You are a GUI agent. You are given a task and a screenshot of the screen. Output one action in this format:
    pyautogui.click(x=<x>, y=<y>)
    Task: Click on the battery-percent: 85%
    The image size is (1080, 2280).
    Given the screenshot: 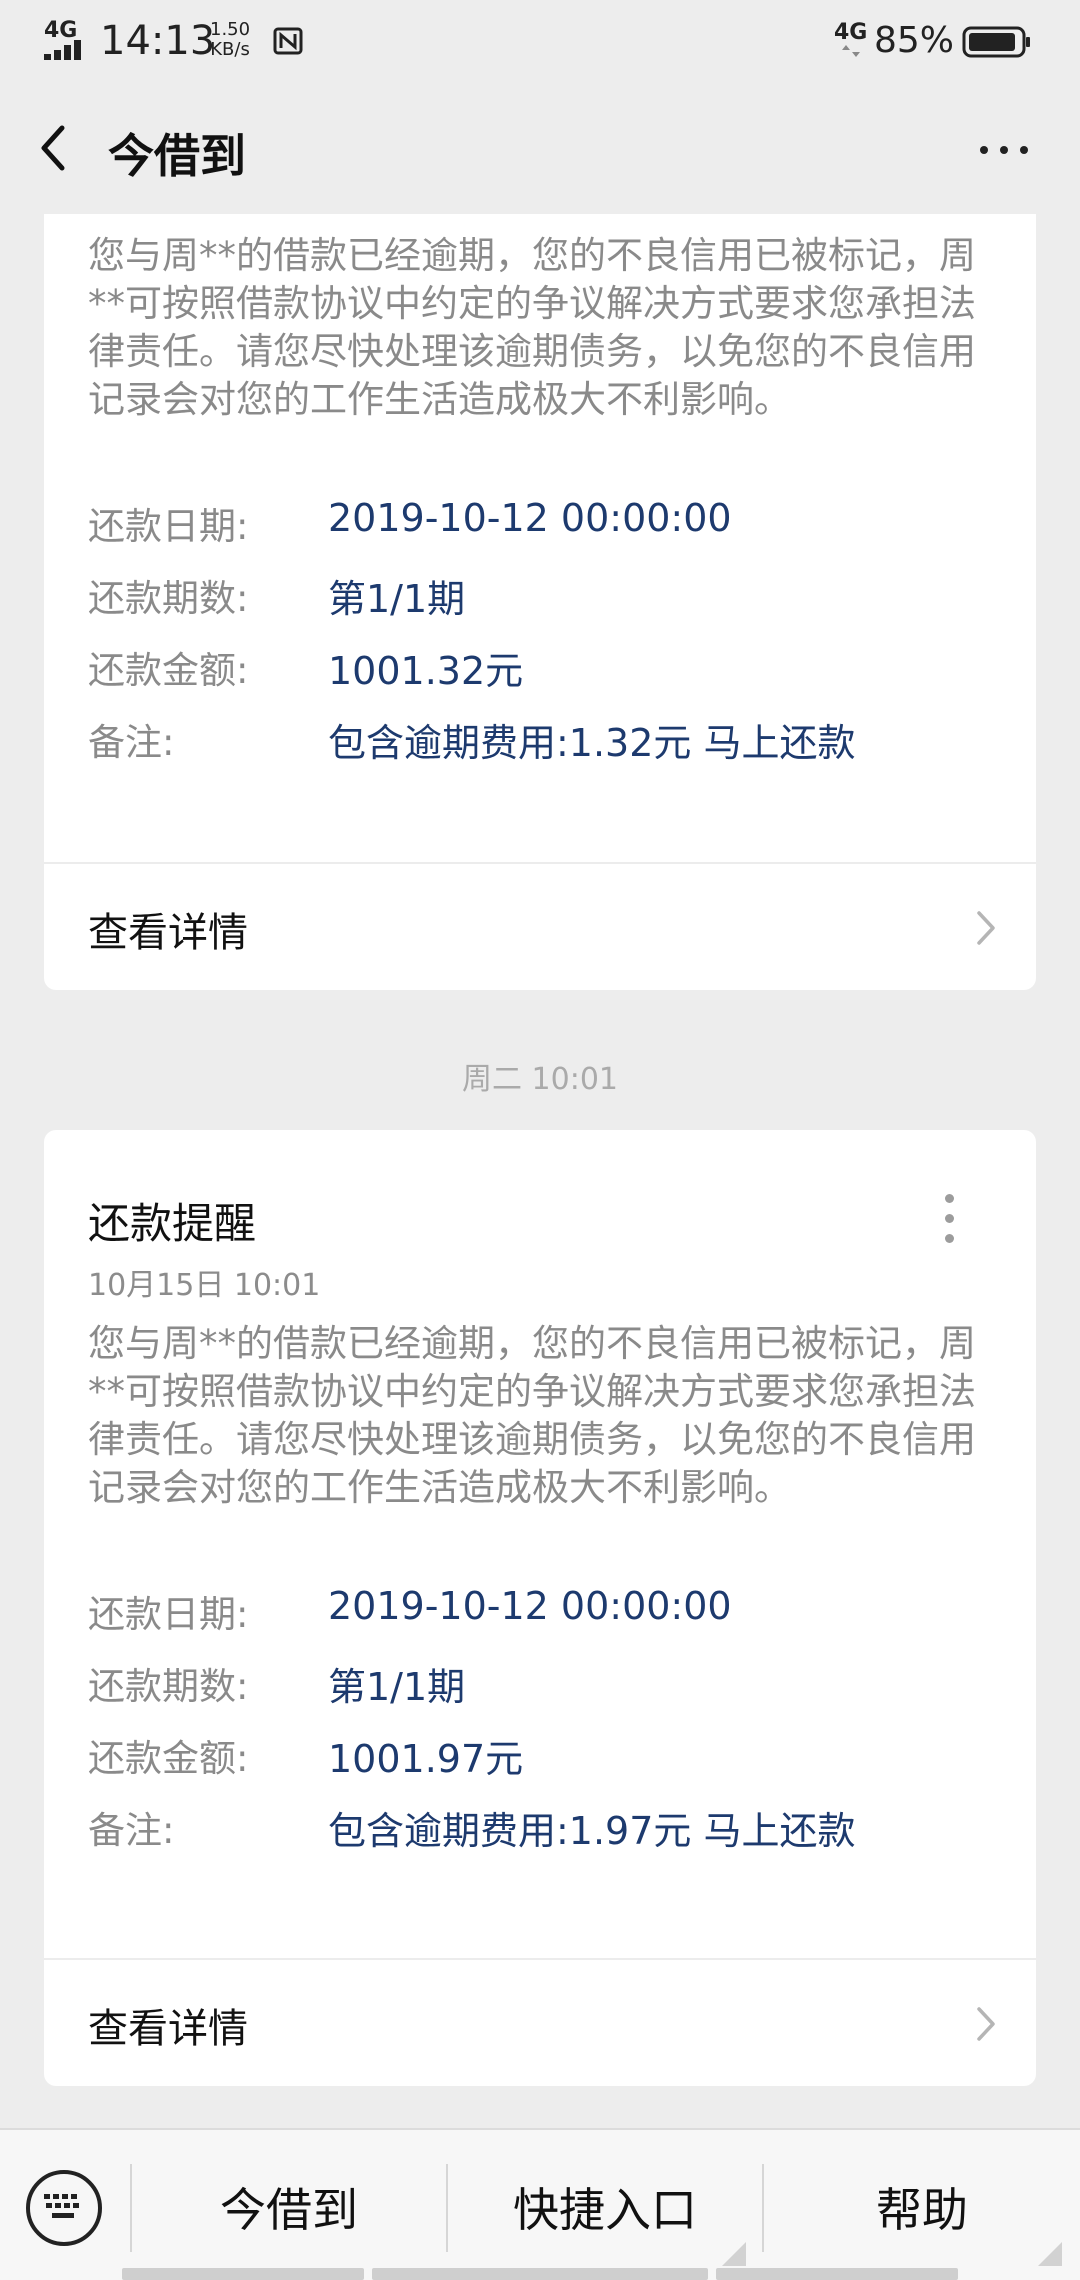 What is the action you would take?
    pyautogui.click(x=914, y=40)
    